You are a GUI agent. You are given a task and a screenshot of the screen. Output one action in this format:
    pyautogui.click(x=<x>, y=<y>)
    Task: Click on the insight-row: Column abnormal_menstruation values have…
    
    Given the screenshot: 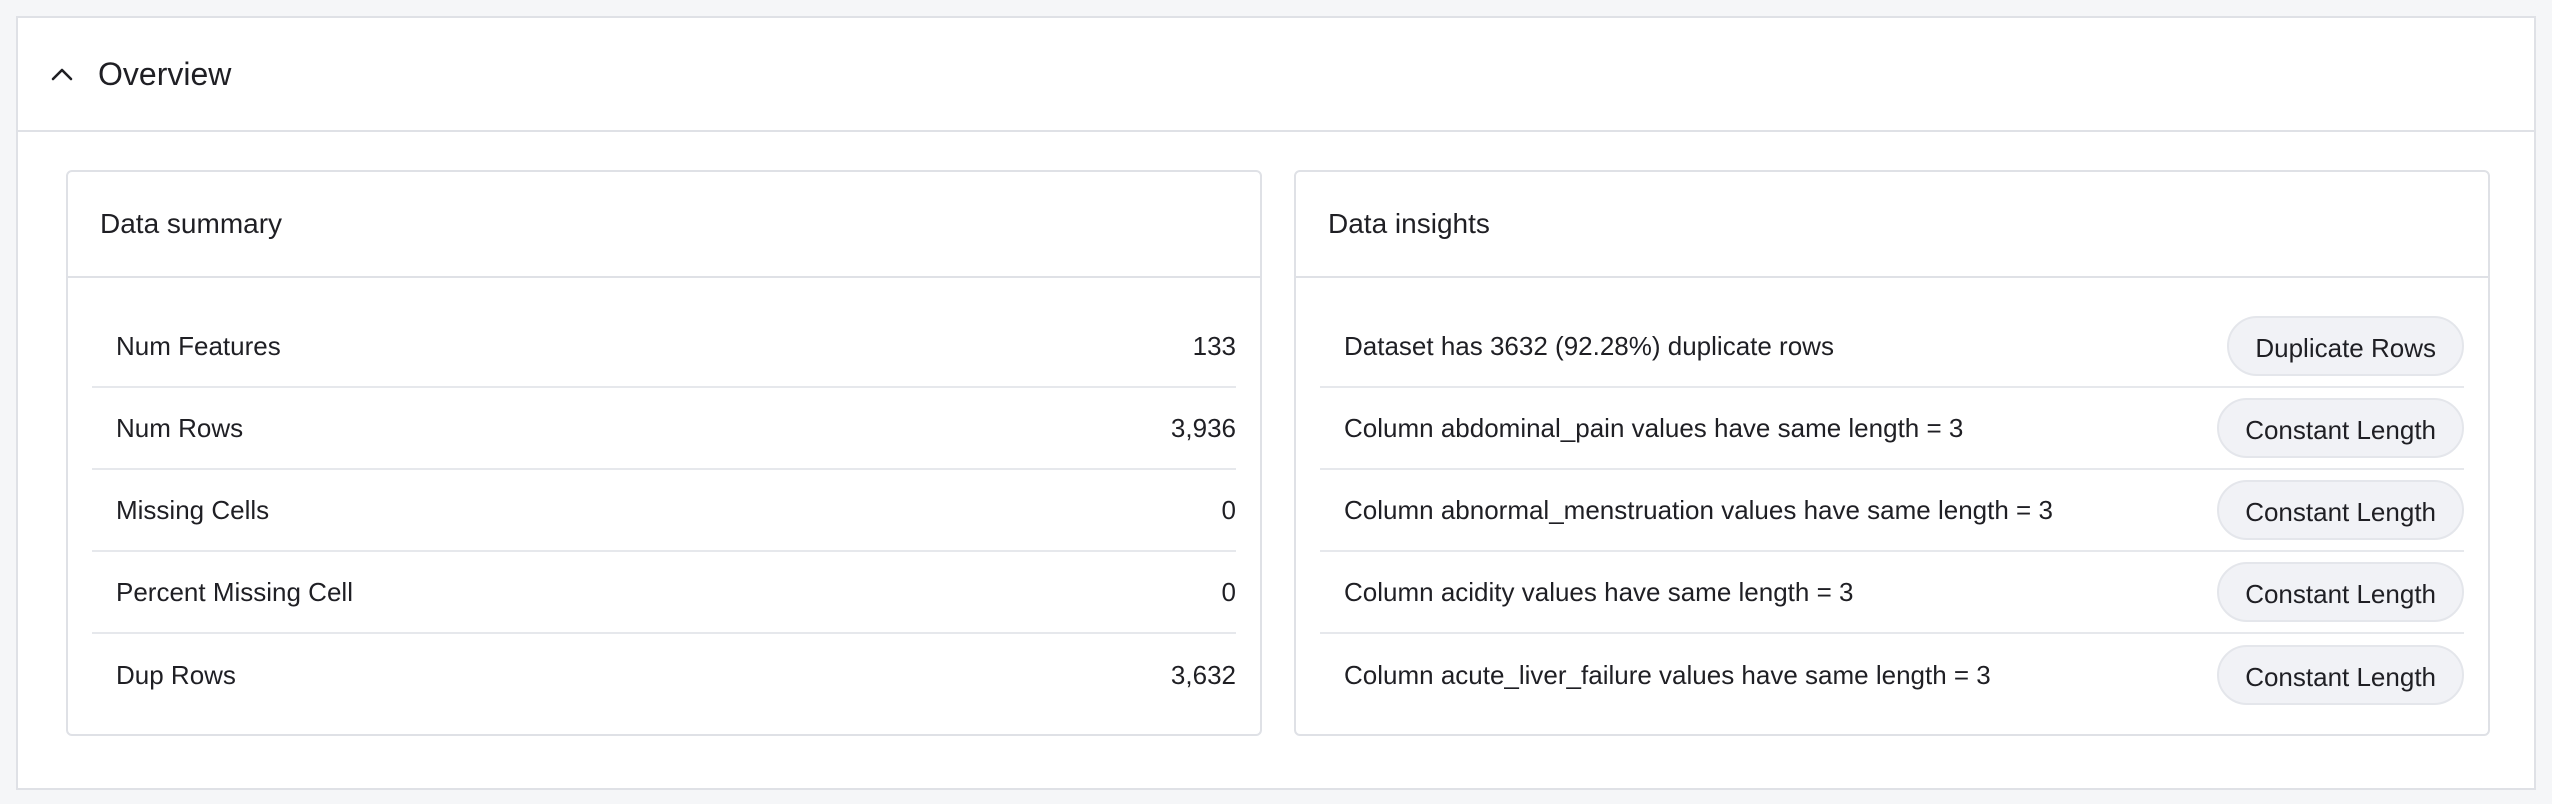 What is the action you would take?
    pyautogui.click(x=1892, y=511)
    